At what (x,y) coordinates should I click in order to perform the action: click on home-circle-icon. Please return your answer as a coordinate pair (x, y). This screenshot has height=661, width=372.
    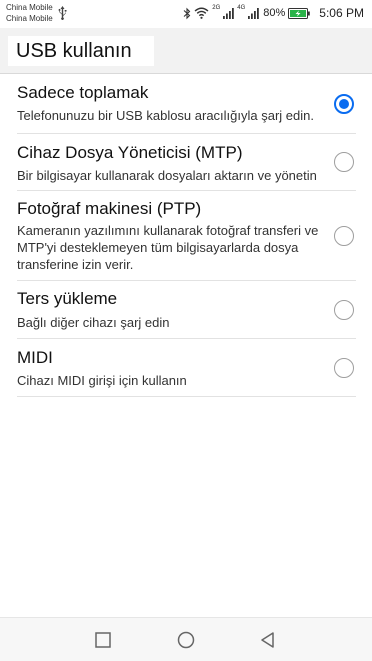
    Looking at the image, I should click on (186, 640).